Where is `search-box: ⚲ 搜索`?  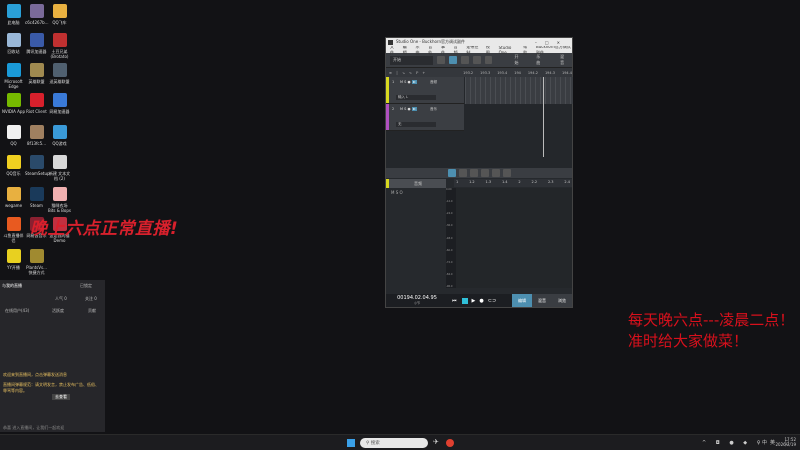
search-box: ⚲ 搜索 is located at coordinates (394, 443).